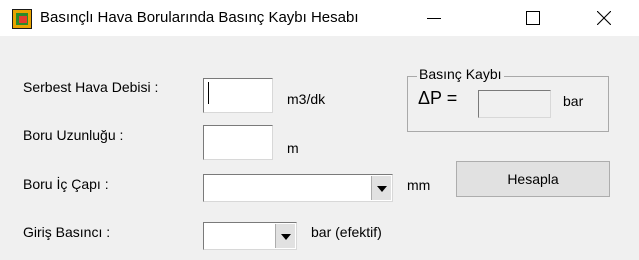  What do you see at coordinates (298, 188) in the screenshot?
I see `pipe-diameter-select` at bounding box center [298, 188].